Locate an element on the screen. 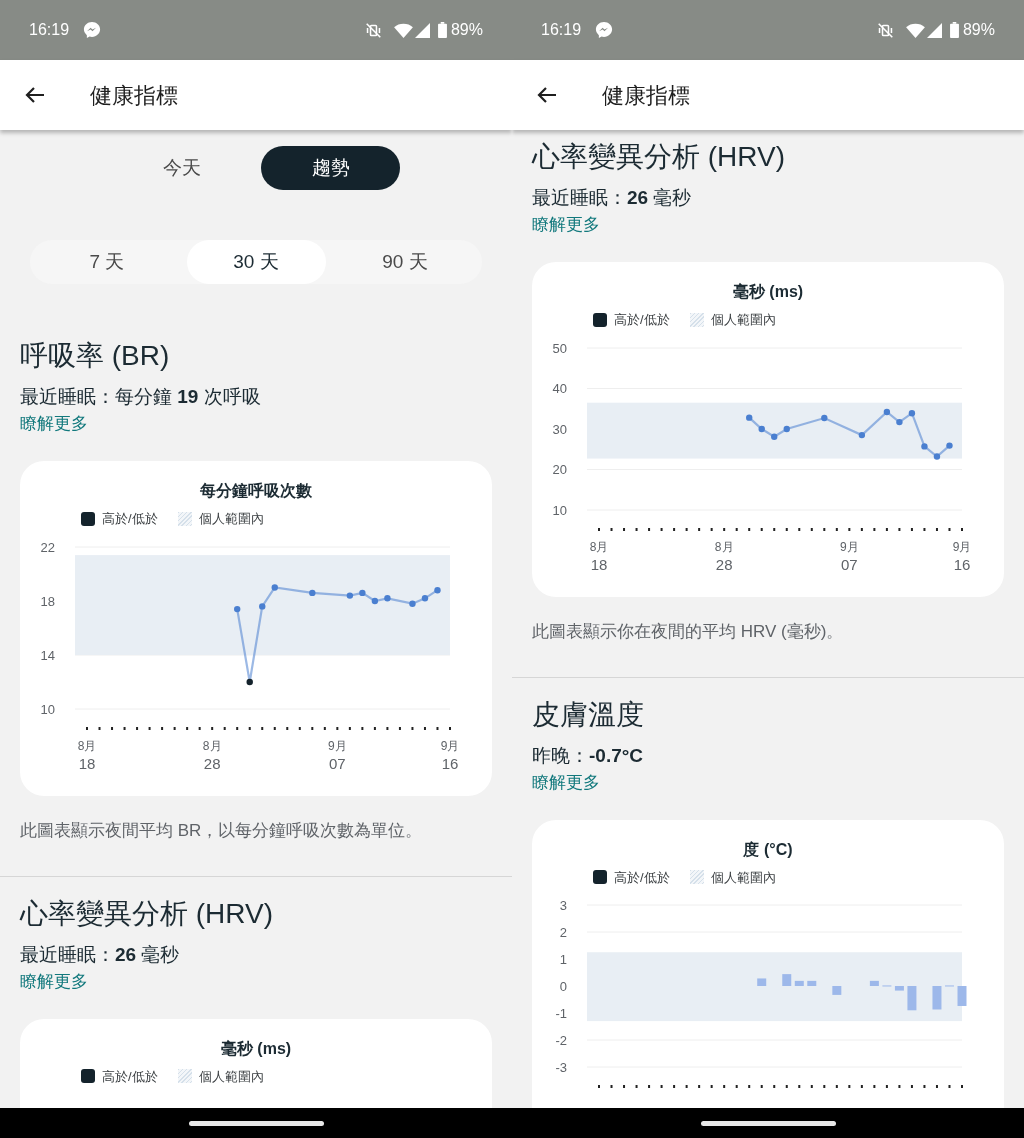  segment-tab: 7 天 is located at coordinates (107, 262).